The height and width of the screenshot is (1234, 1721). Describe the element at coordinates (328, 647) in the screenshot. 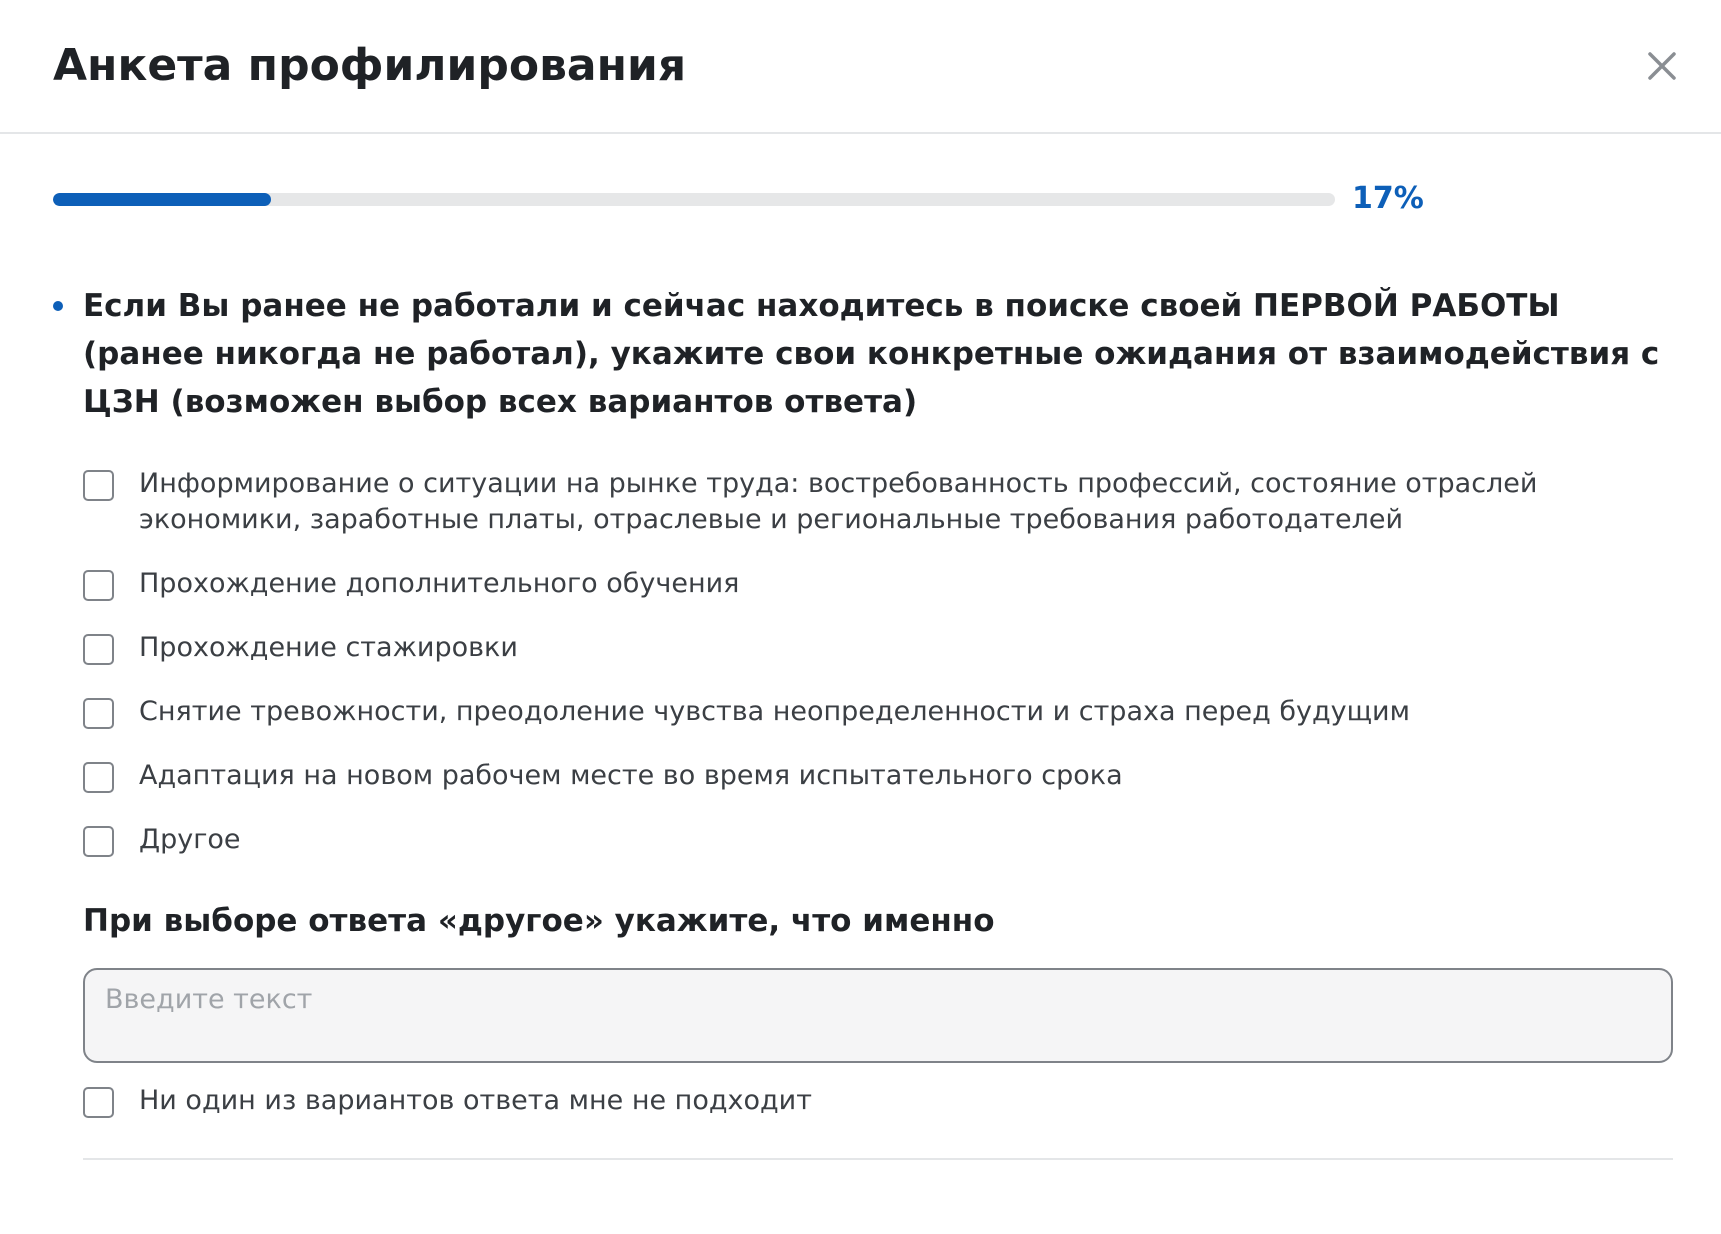

I see `option-label: Прохождение стажировки` at that location.